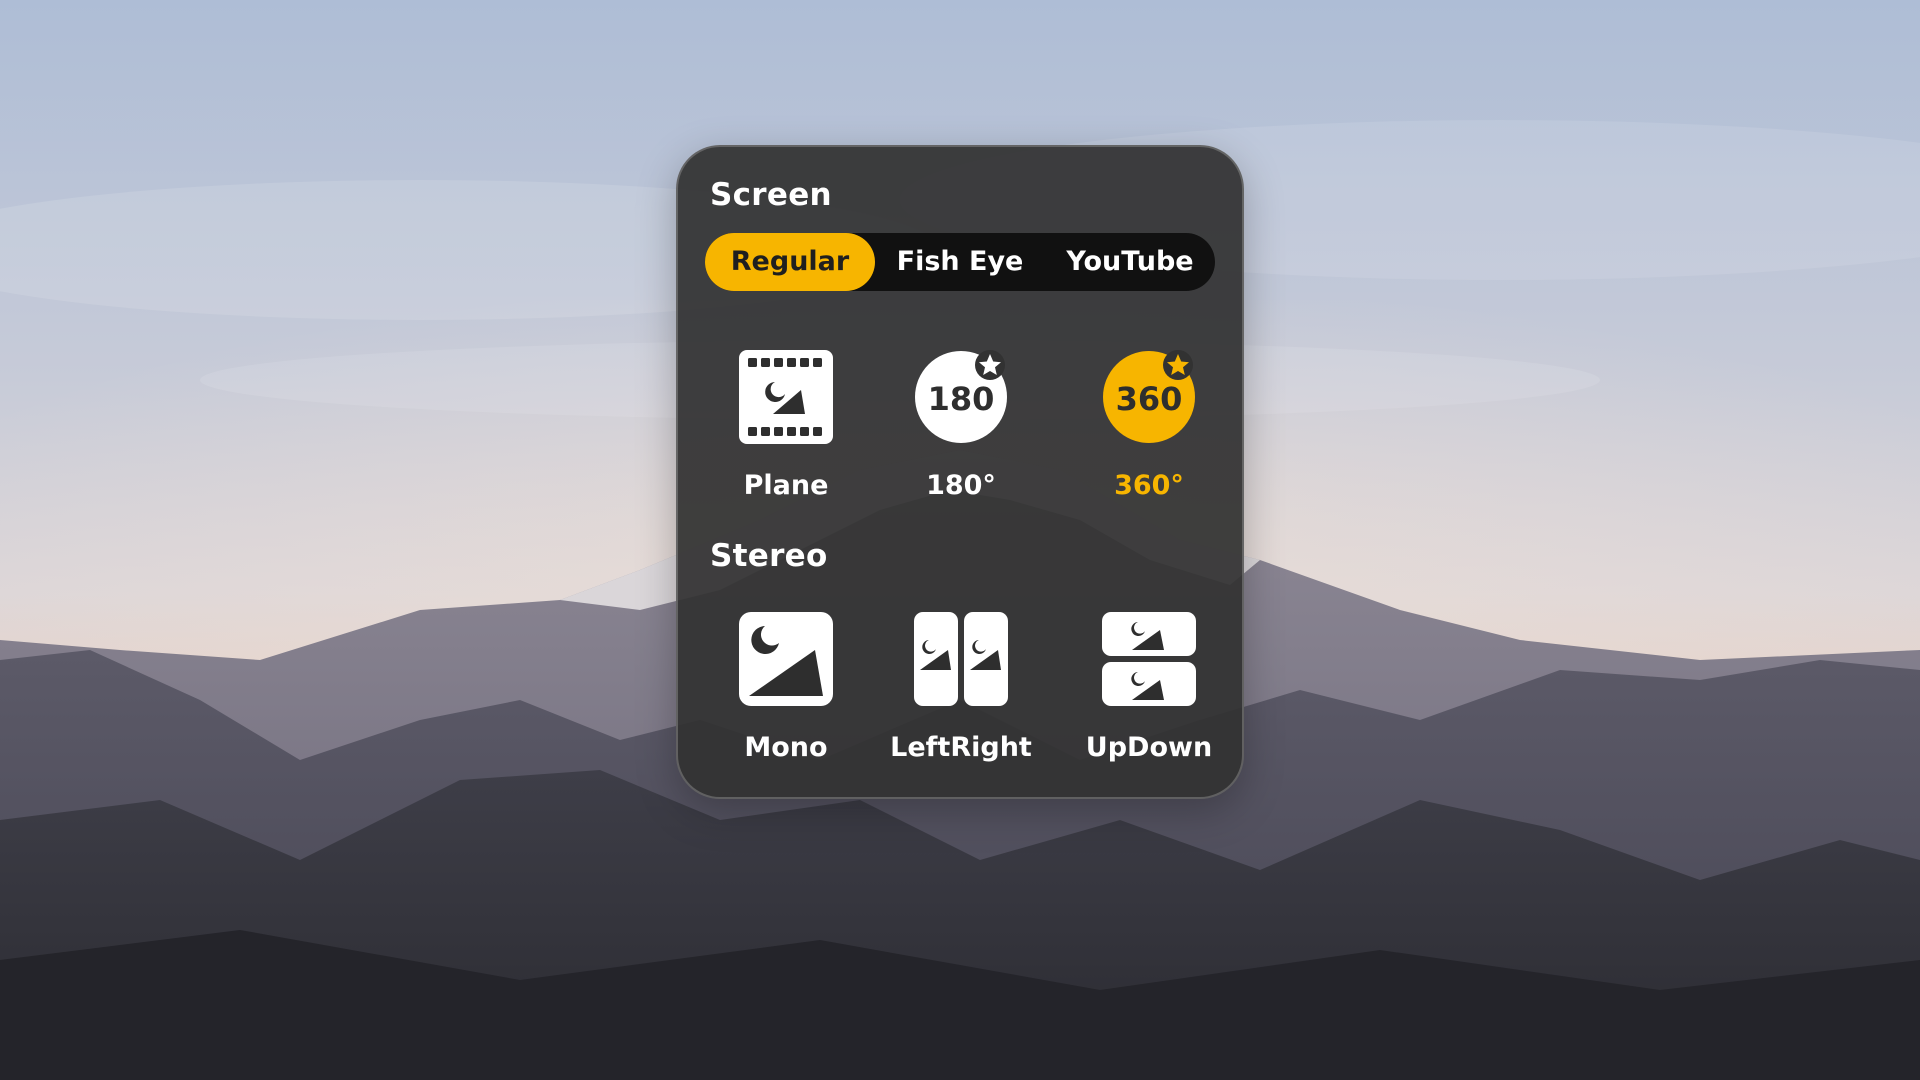 The image size is (1920, 1080). I want to click on film-frame-icon, so click(786, 397).